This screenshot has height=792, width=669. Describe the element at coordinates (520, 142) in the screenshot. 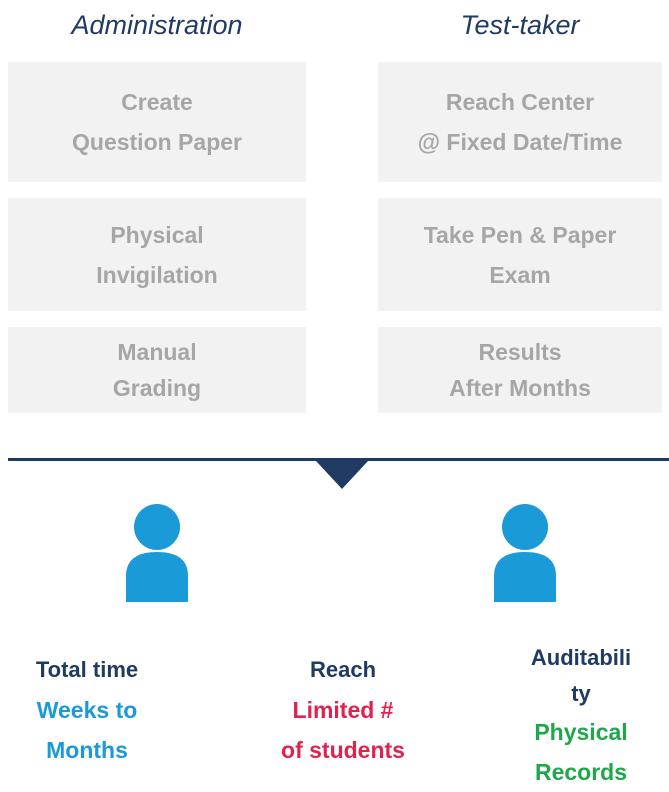

I see `step-line: @ Fixed Date/Time` at that location.